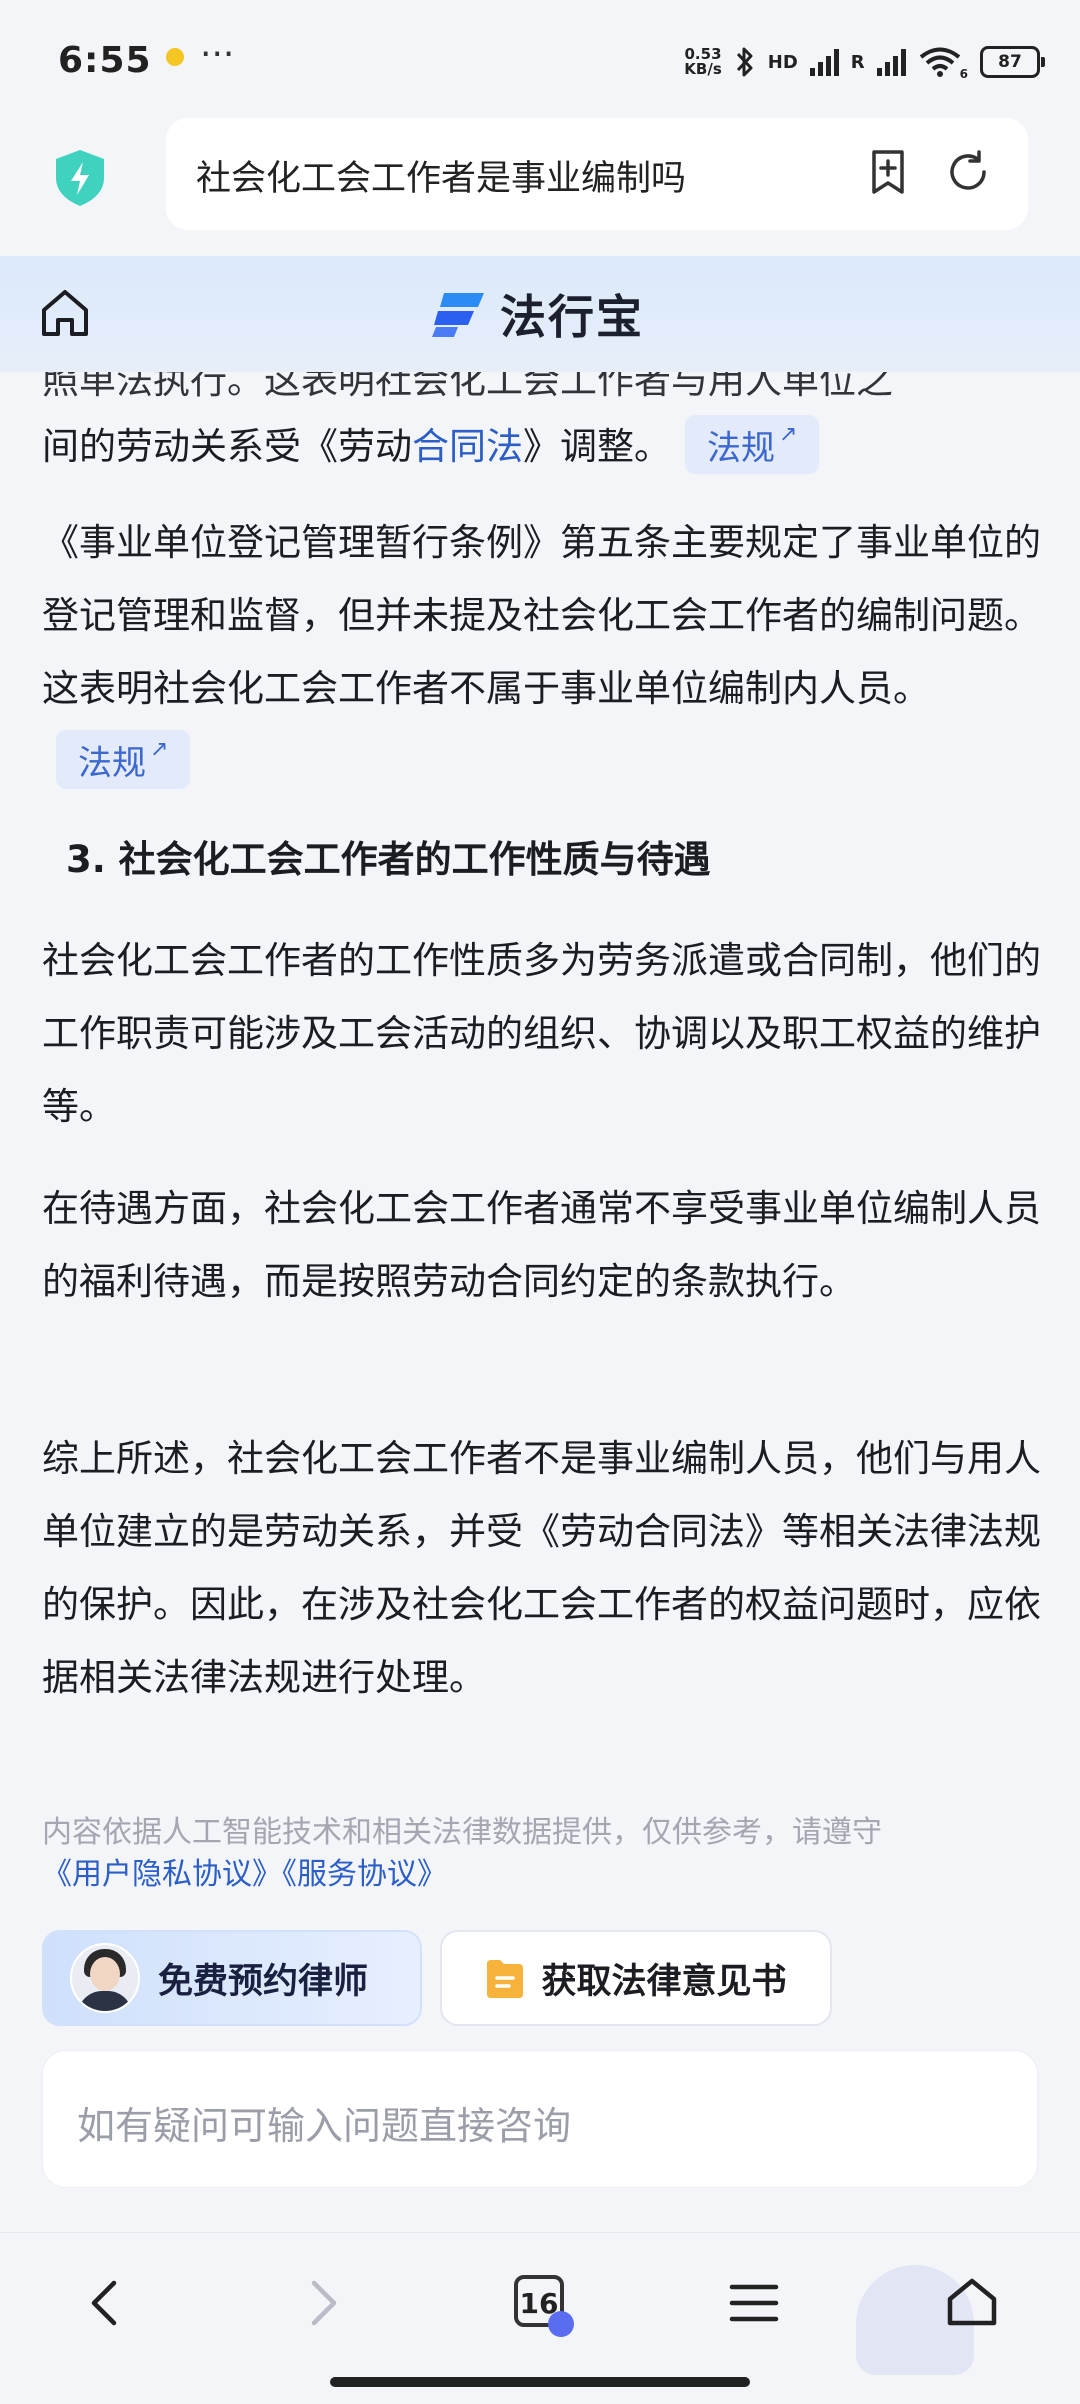 The image size is (1080, 2404). I want to click on refresh-icon, so click(968, 172).